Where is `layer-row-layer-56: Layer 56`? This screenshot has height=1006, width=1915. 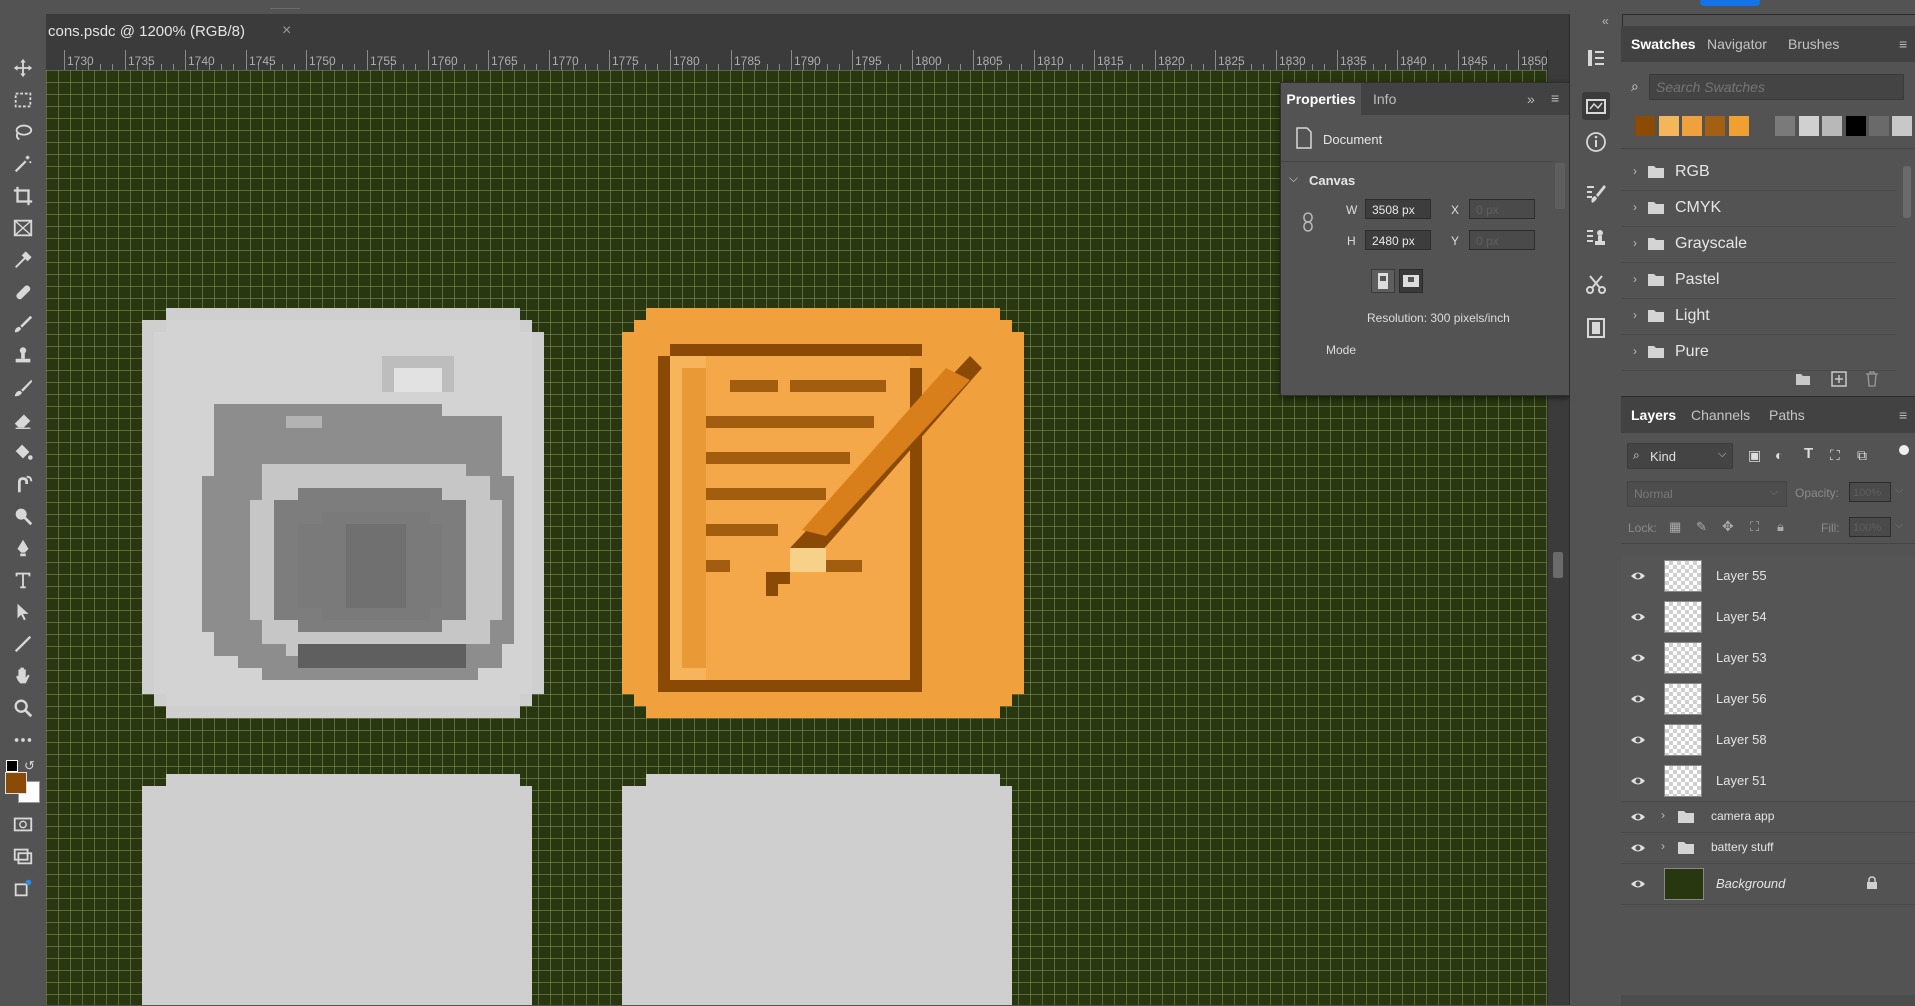 layer-row-layer-56: Layer 56 is located at coordinates (1768, 699).